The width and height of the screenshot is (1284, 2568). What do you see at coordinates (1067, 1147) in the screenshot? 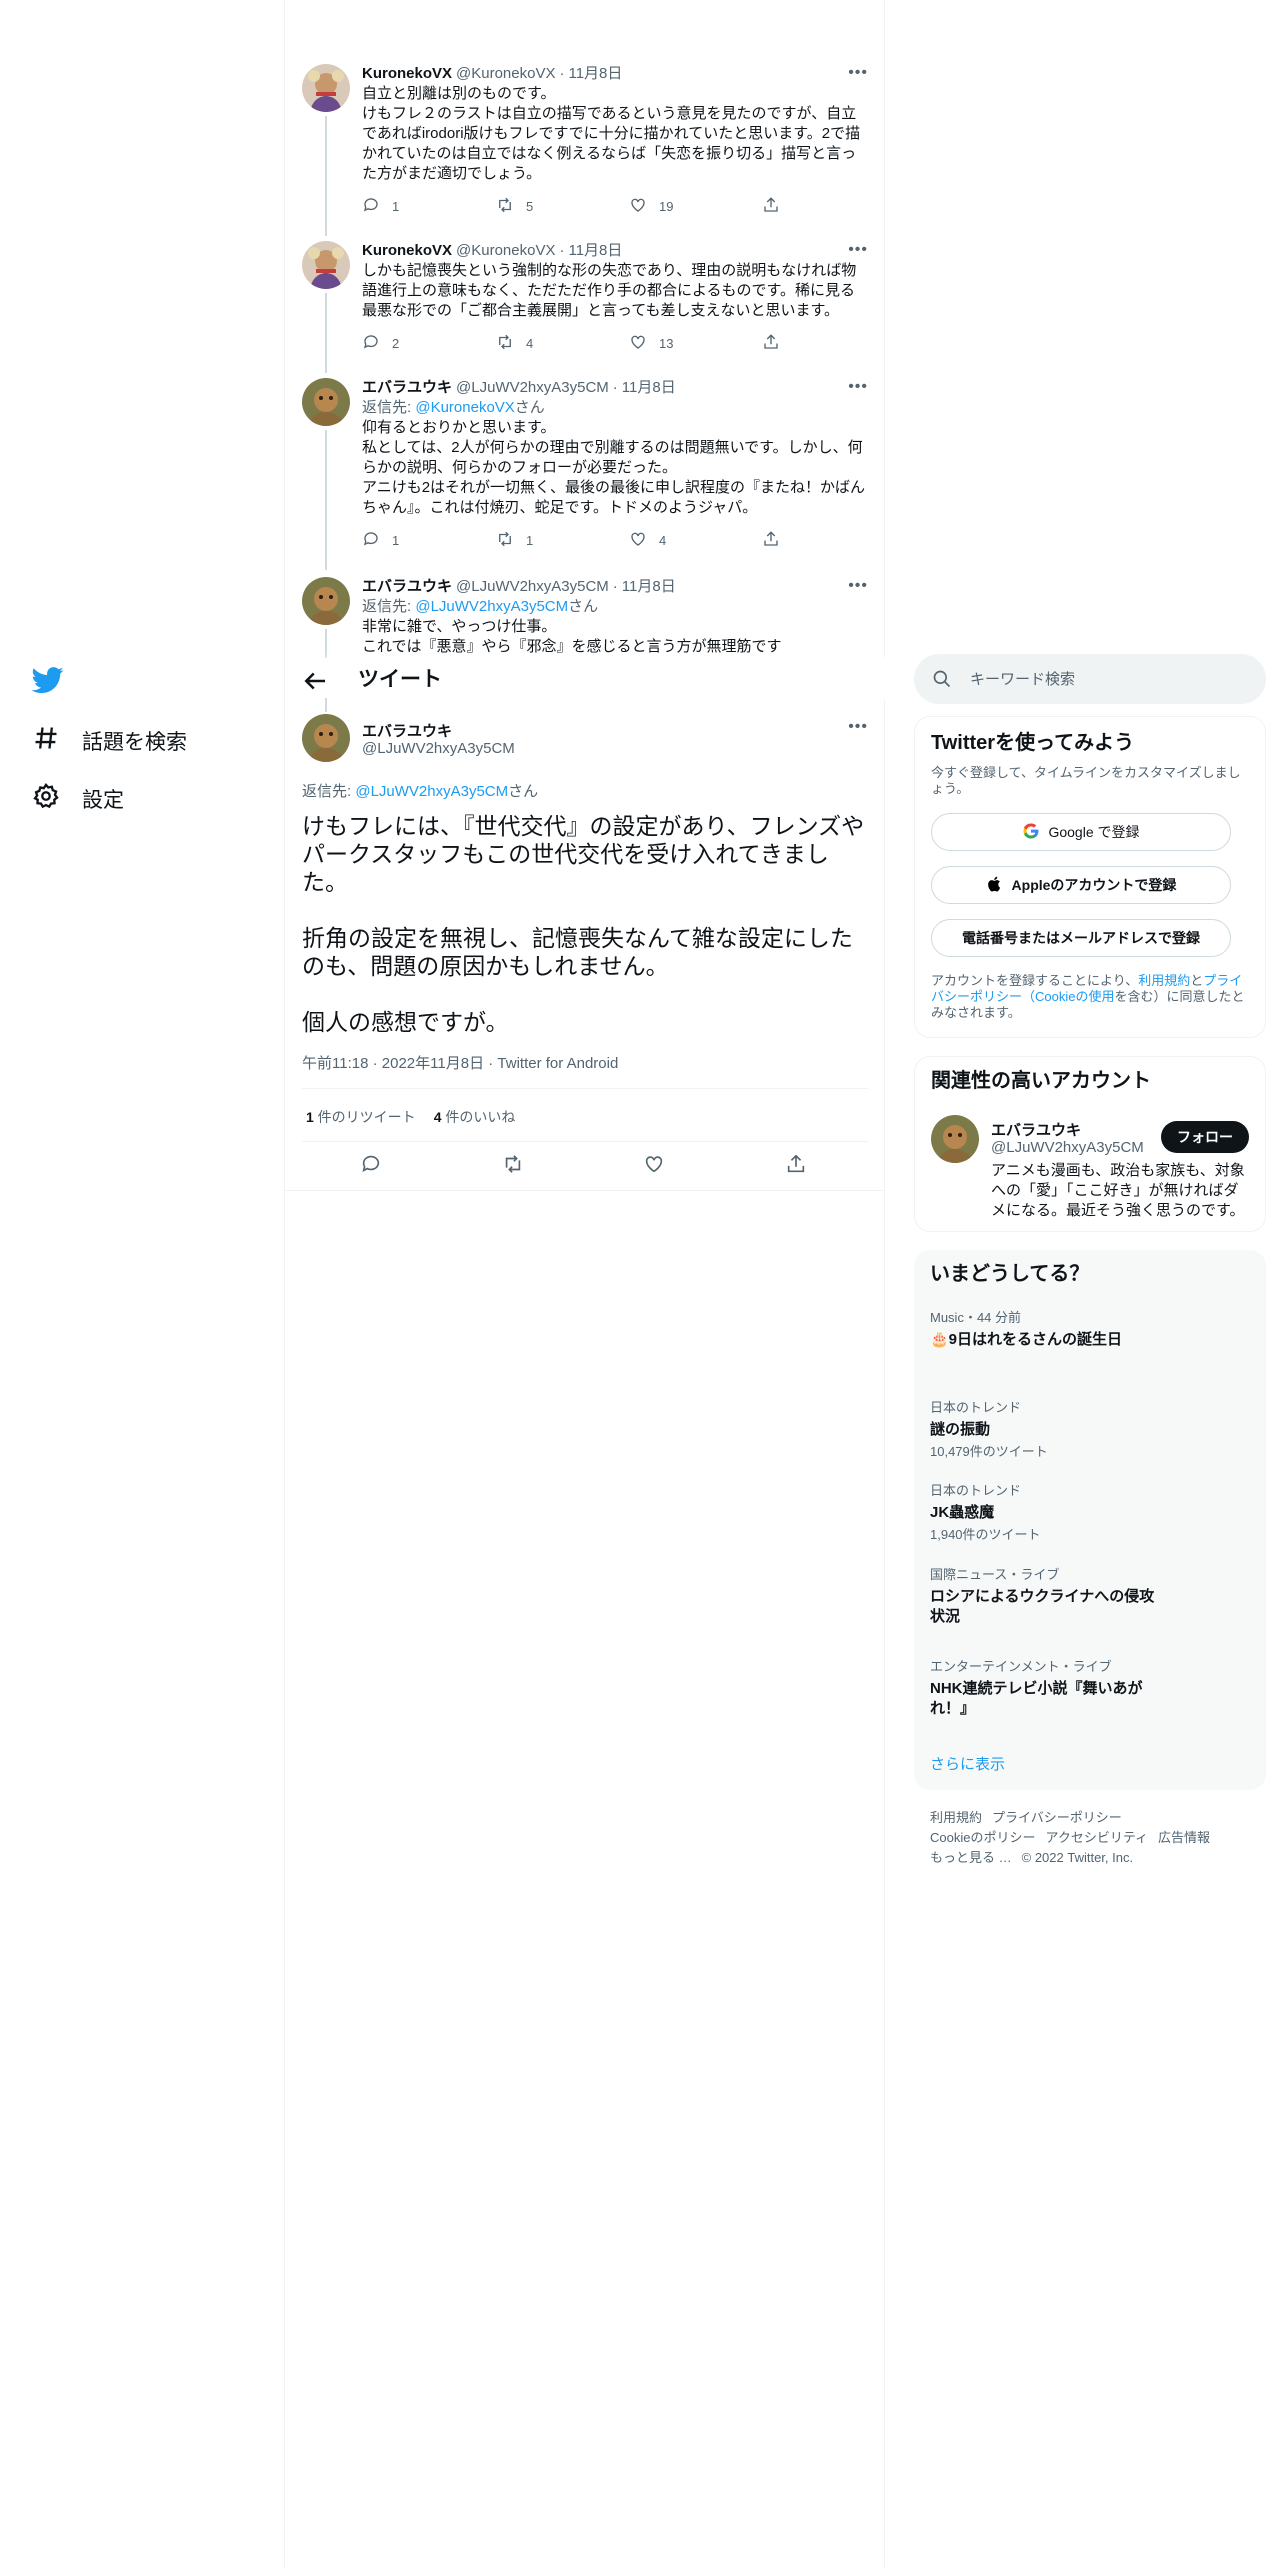
I see `related-account-handle: @LJuWV2hxyA3y5CM` at bounding box center [1067, 1147].